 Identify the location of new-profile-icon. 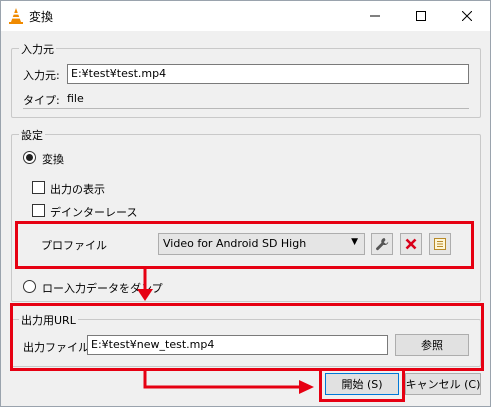
(440, 244).